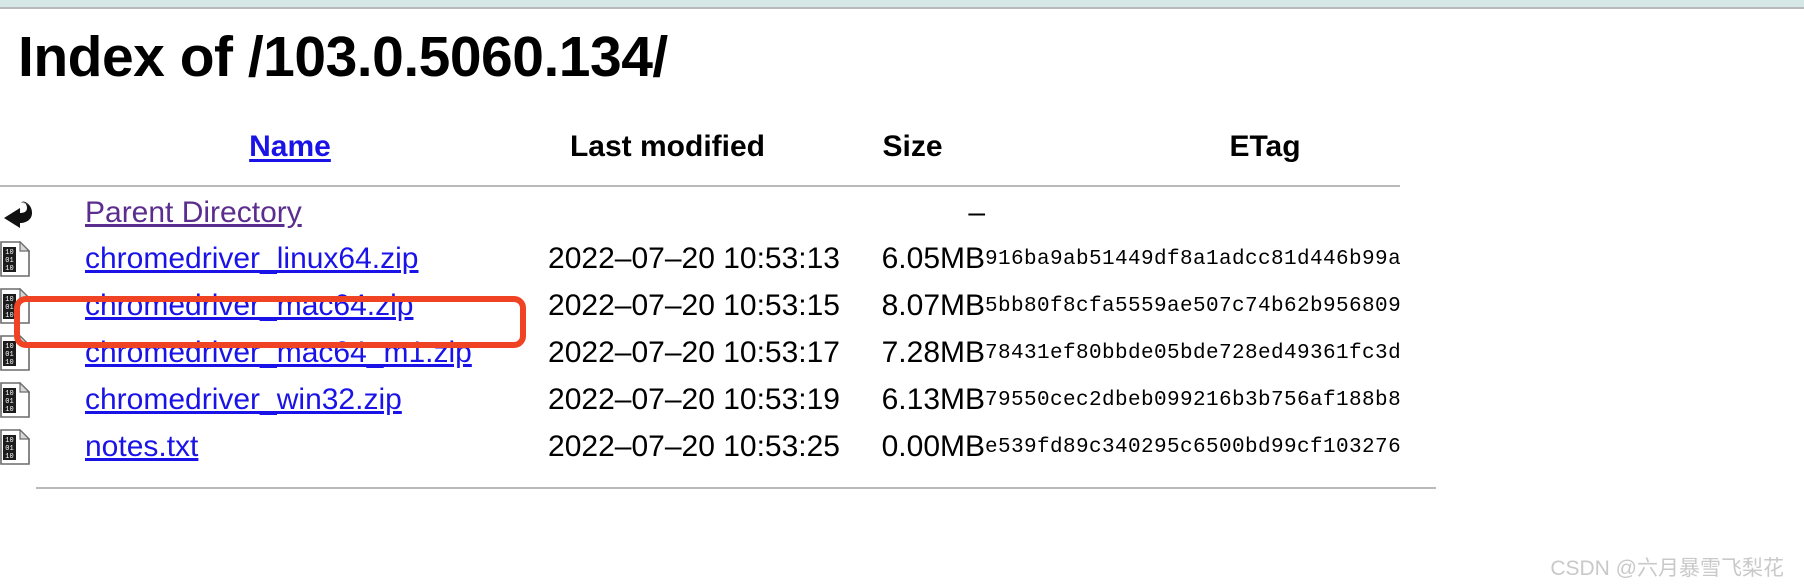  Describe the element at coordinates (17, 214) in the screenshot. I see `back-arrow-icon` at that location.